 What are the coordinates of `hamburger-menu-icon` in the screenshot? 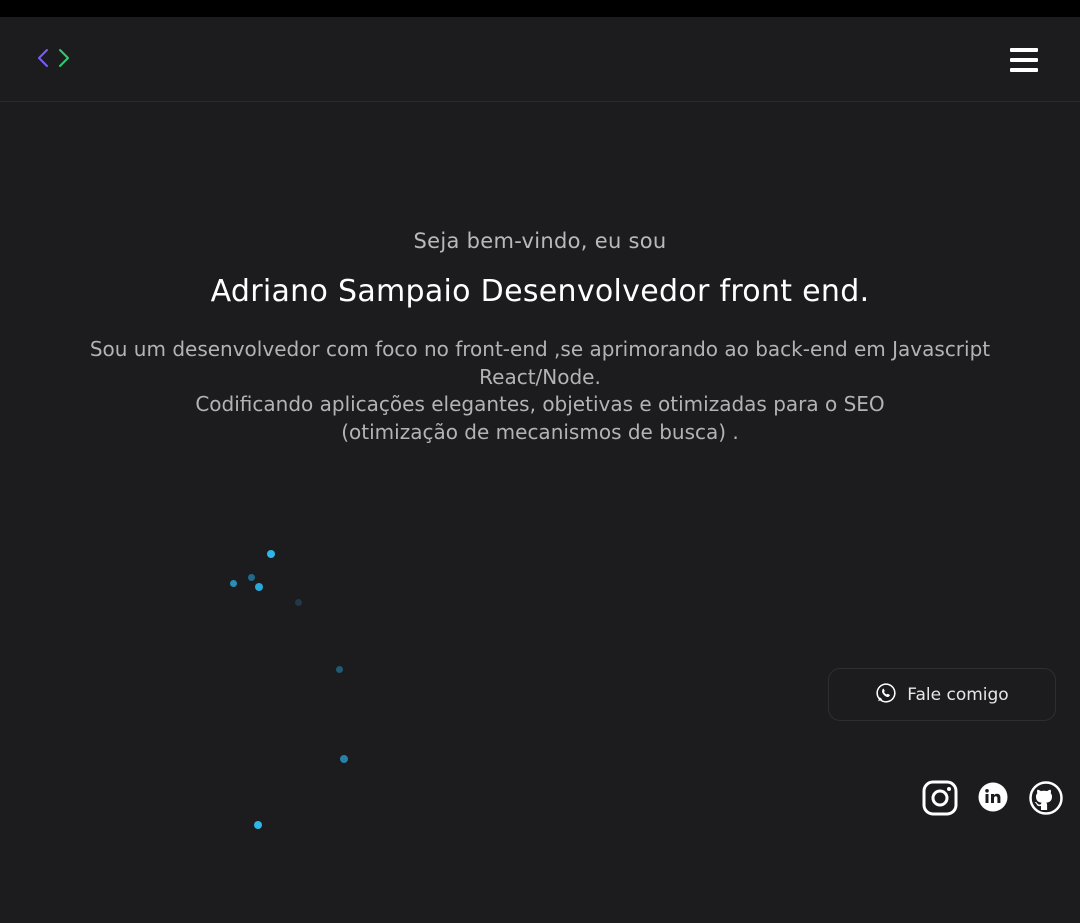 It's located at (1024, 60).